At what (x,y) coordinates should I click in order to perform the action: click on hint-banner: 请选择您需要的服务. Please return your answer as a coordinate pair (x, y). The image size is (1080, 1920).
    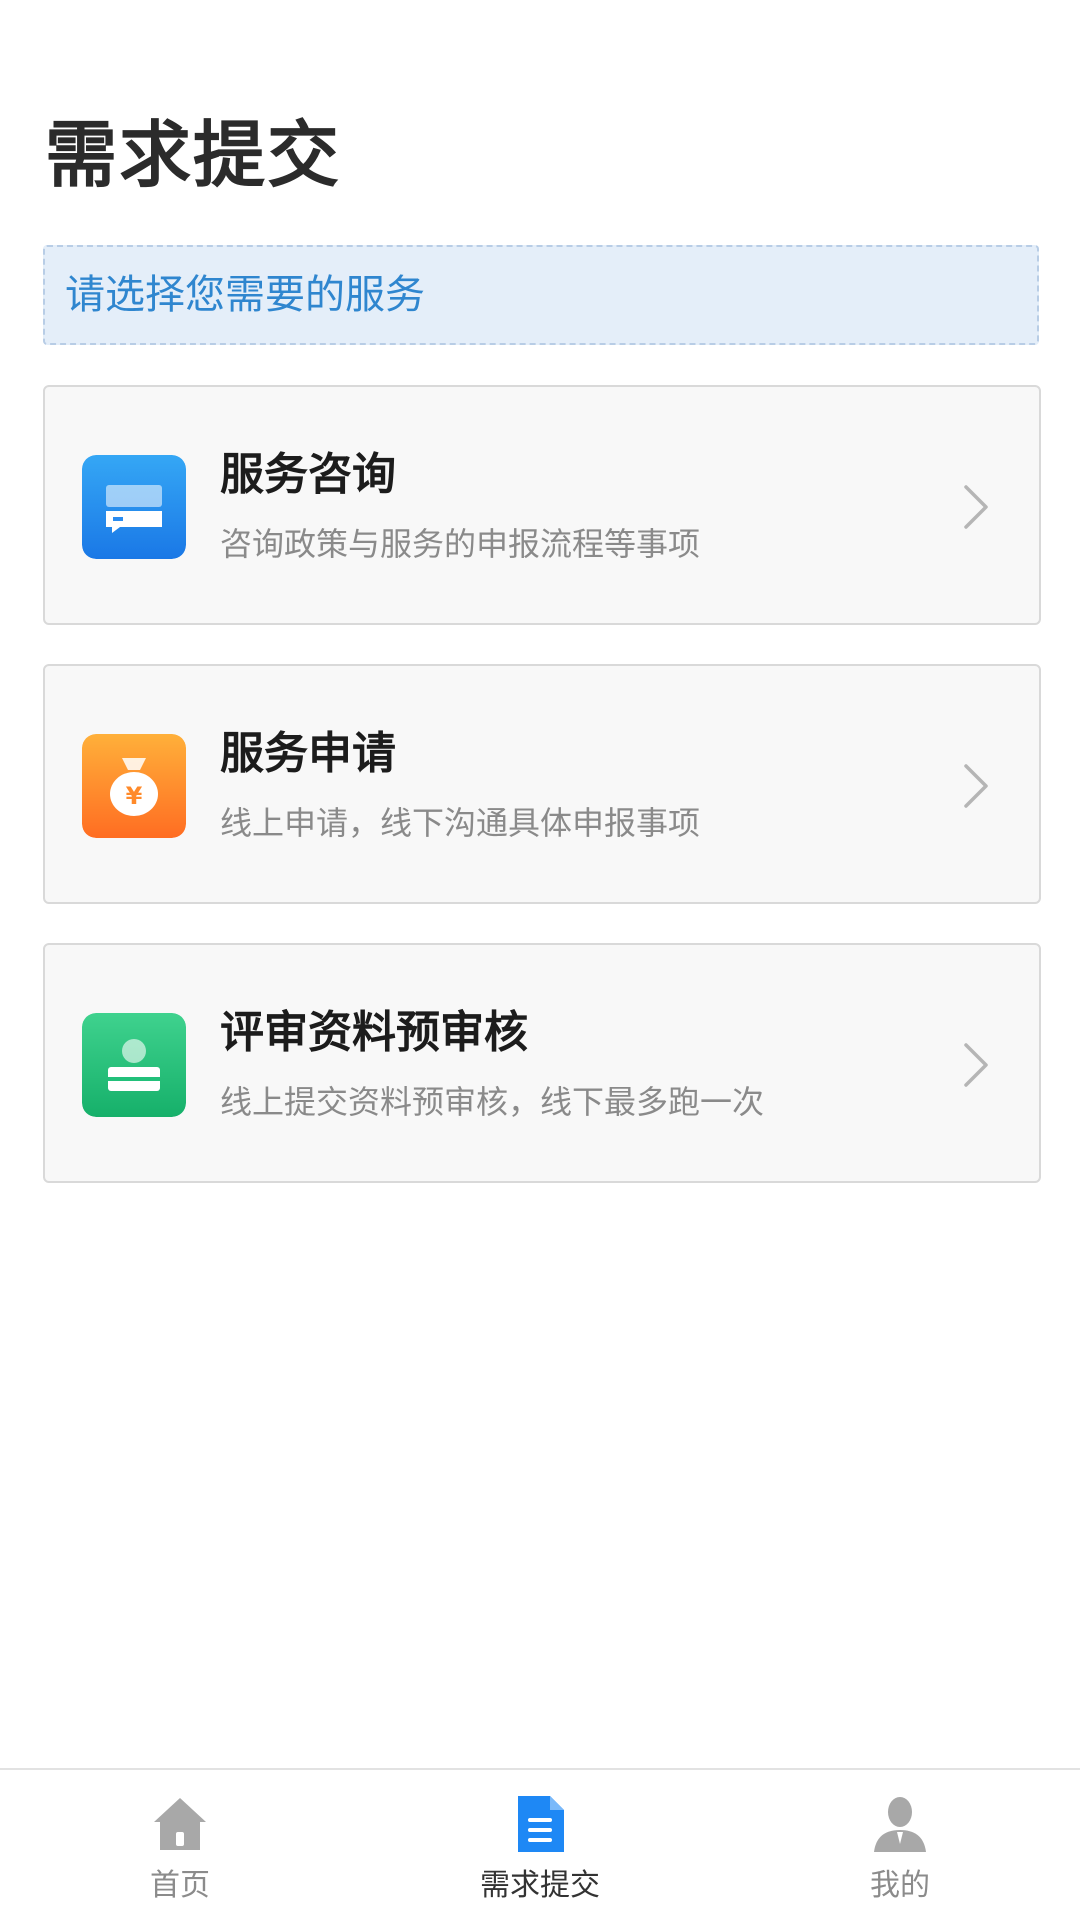
    Looking at the image, I should click on (541, 295).